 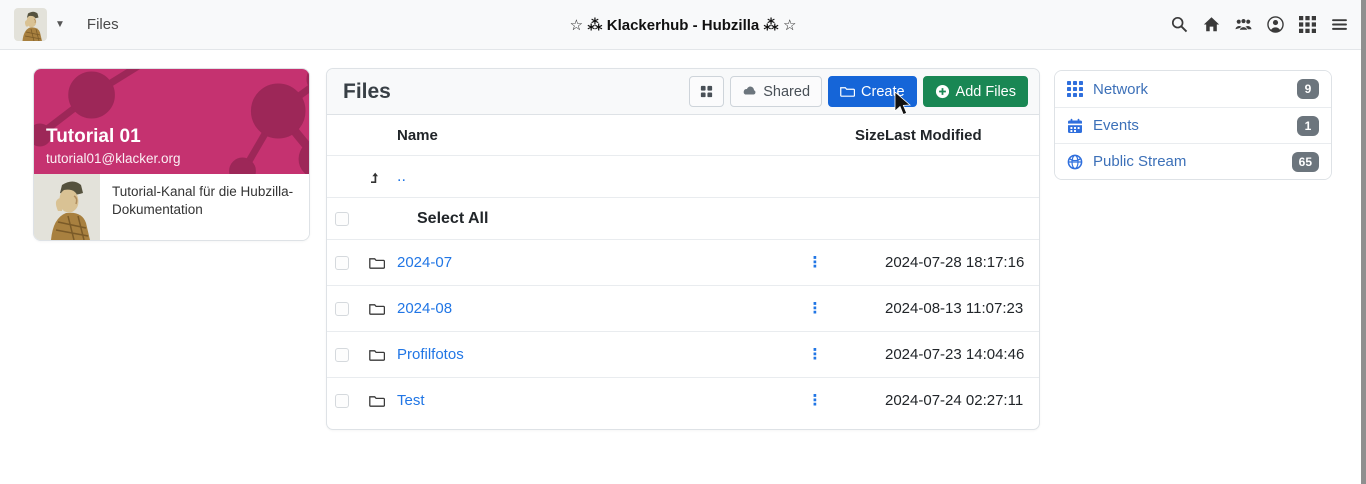 I want to click on channel-avatar, so click(x=30, y=24).